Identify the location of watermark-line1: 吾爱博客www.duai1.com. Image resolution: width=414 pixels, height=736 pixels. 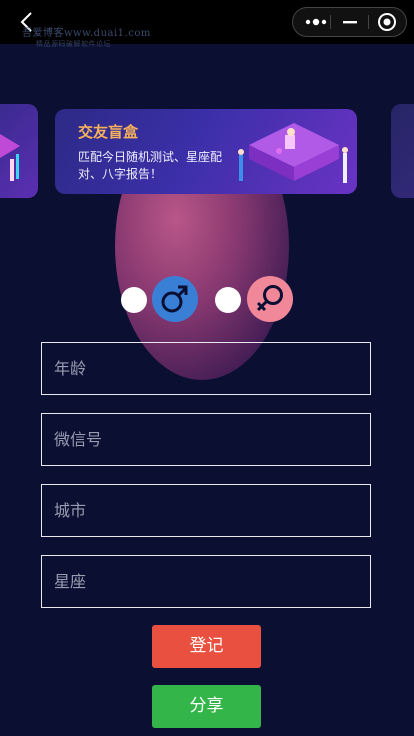
(86, 33).